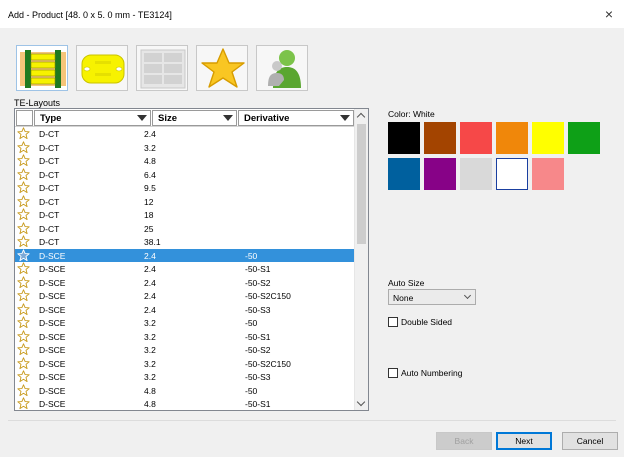  What do you see at coordinates (548, 174) in the screenshot?
I see `color-swatch-pink` at bounding box center [548, 174].